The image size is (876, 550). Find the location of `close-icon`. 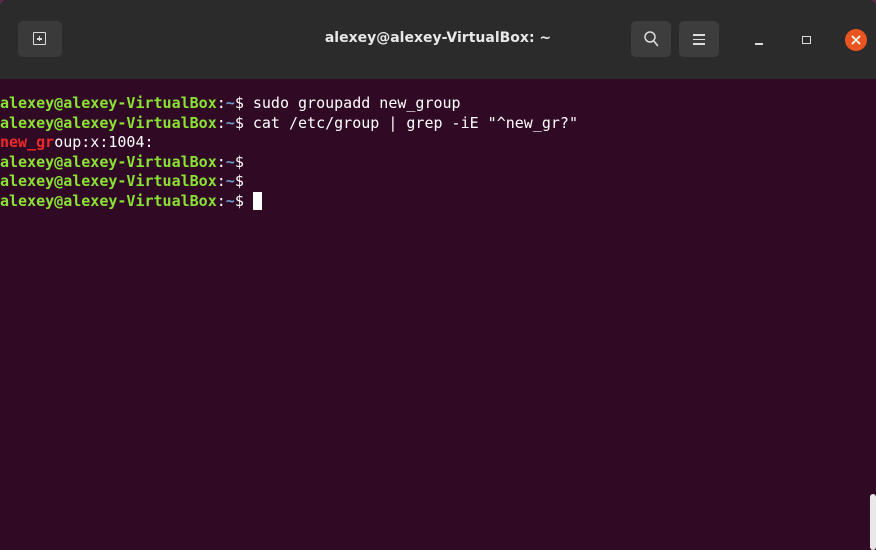

close-icon is located at coordinates (856, 40).